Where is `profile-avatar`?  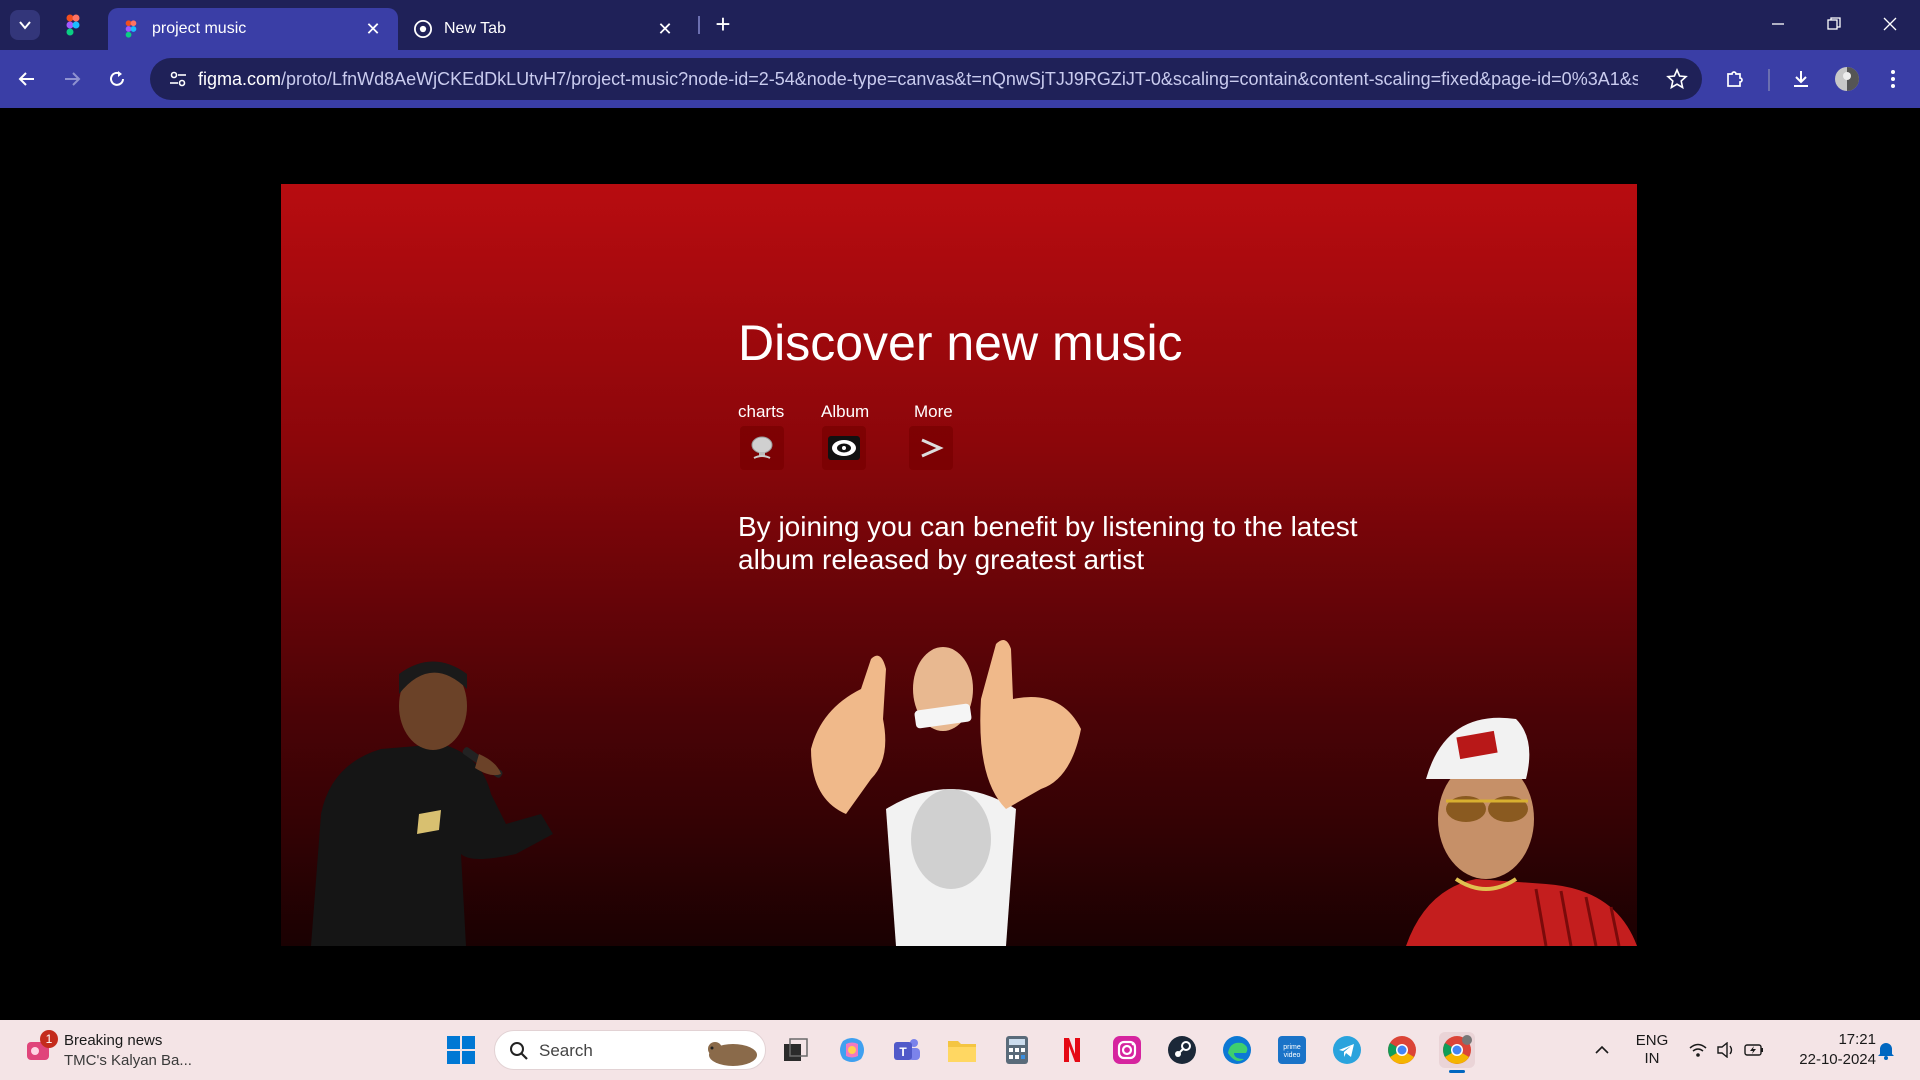 profile-avatar is located at coordinates (1847, 79).